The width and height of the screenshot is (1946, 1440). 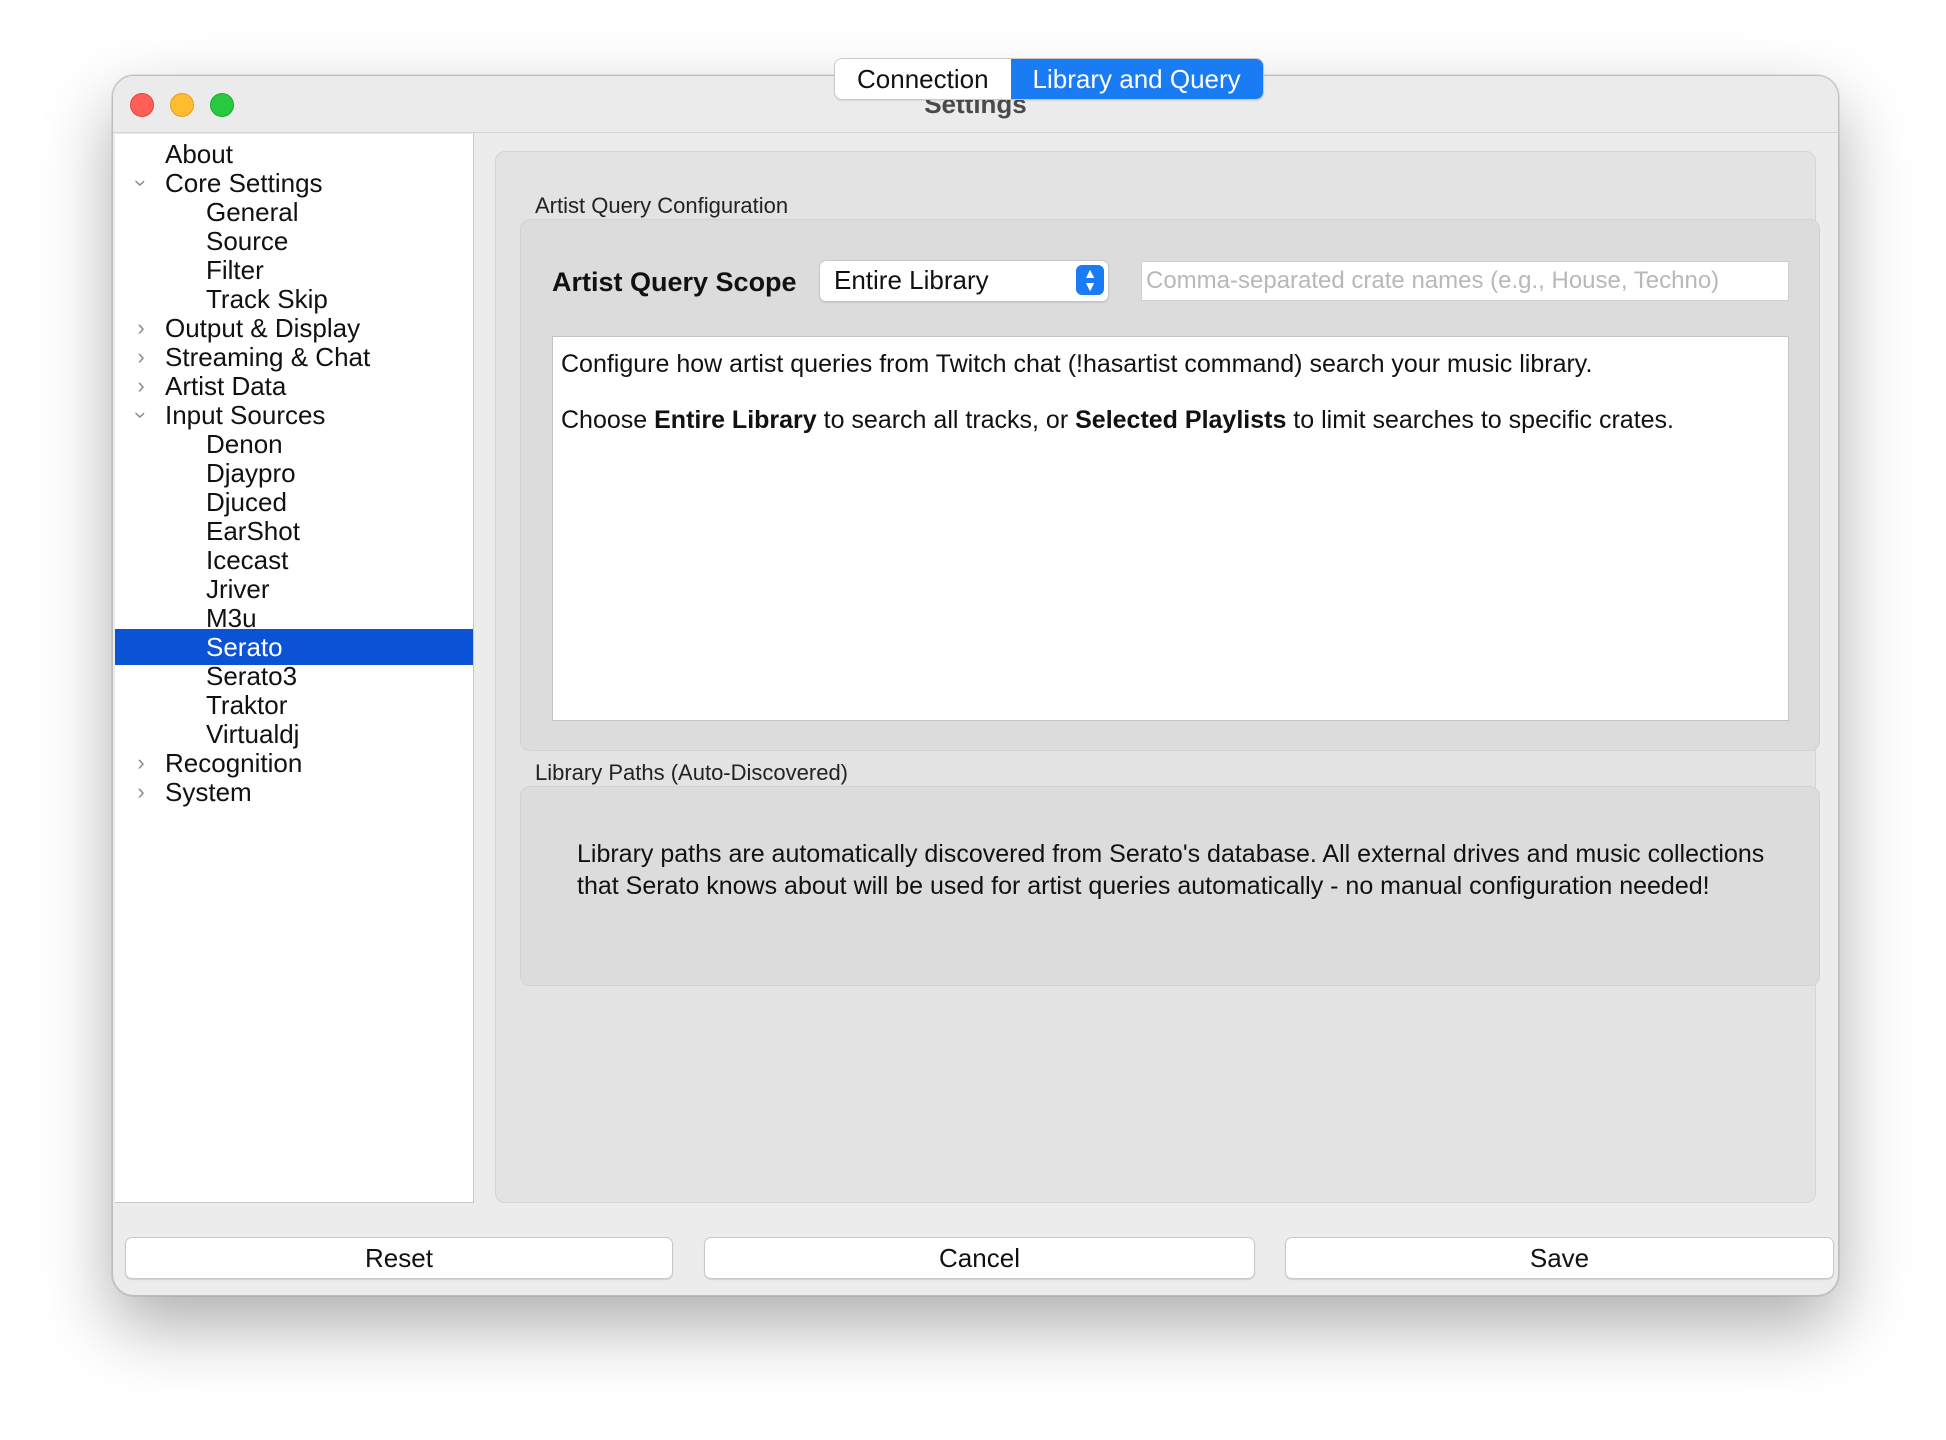 I want to click on artist-query-scope-select: Entire Library ▲ ▼, so click(x=964, y=281).